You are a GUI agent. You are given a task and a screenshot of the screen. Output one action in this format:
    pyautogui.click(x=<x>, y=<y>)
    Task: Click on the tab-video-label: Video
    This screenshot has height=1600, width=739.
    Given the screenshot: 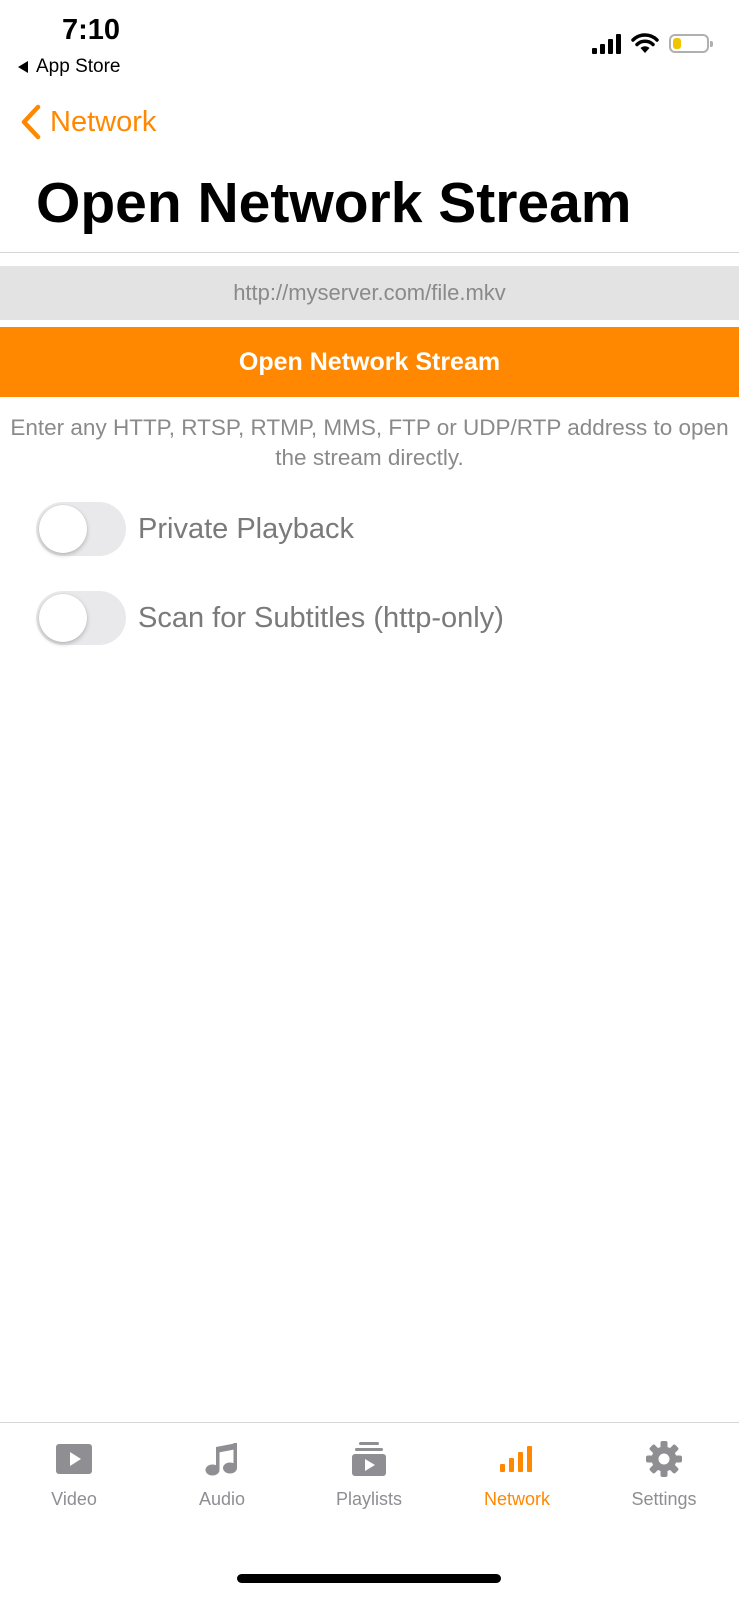 What is the action you would take?
    pyautogui.click(x=74, y=1499)
    